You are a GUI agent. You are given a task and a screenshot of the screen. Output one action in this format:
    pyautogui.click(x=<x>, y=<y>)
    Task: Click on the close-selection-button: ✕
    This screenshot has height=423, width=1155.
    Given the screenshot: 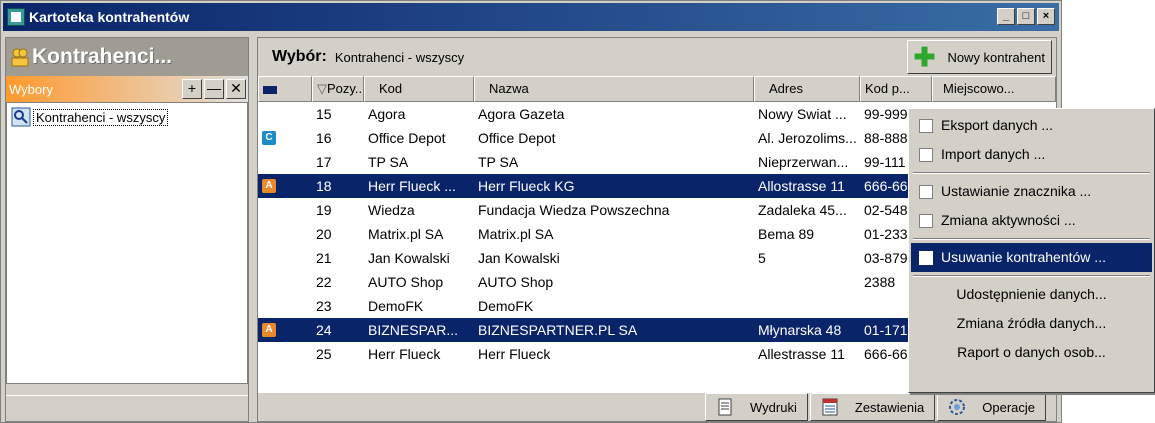 What is the action you would take?
    pyautogui.click(x=236, y=89)
    